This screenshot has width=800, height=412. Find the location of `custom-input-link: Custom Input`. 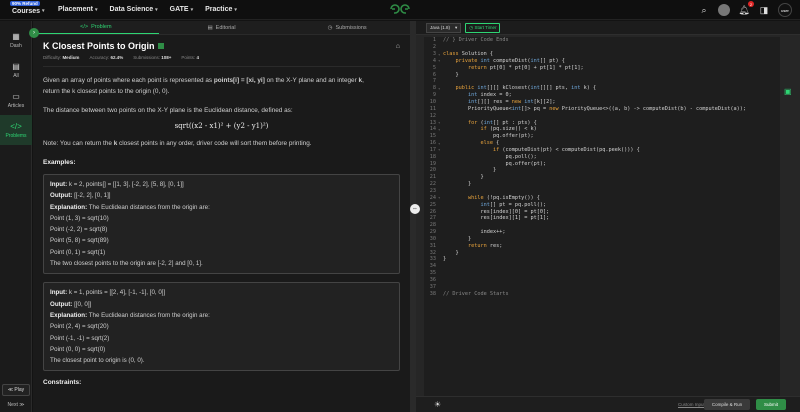

custom-input-link: Custom Input is located at coordinates (691, 404).